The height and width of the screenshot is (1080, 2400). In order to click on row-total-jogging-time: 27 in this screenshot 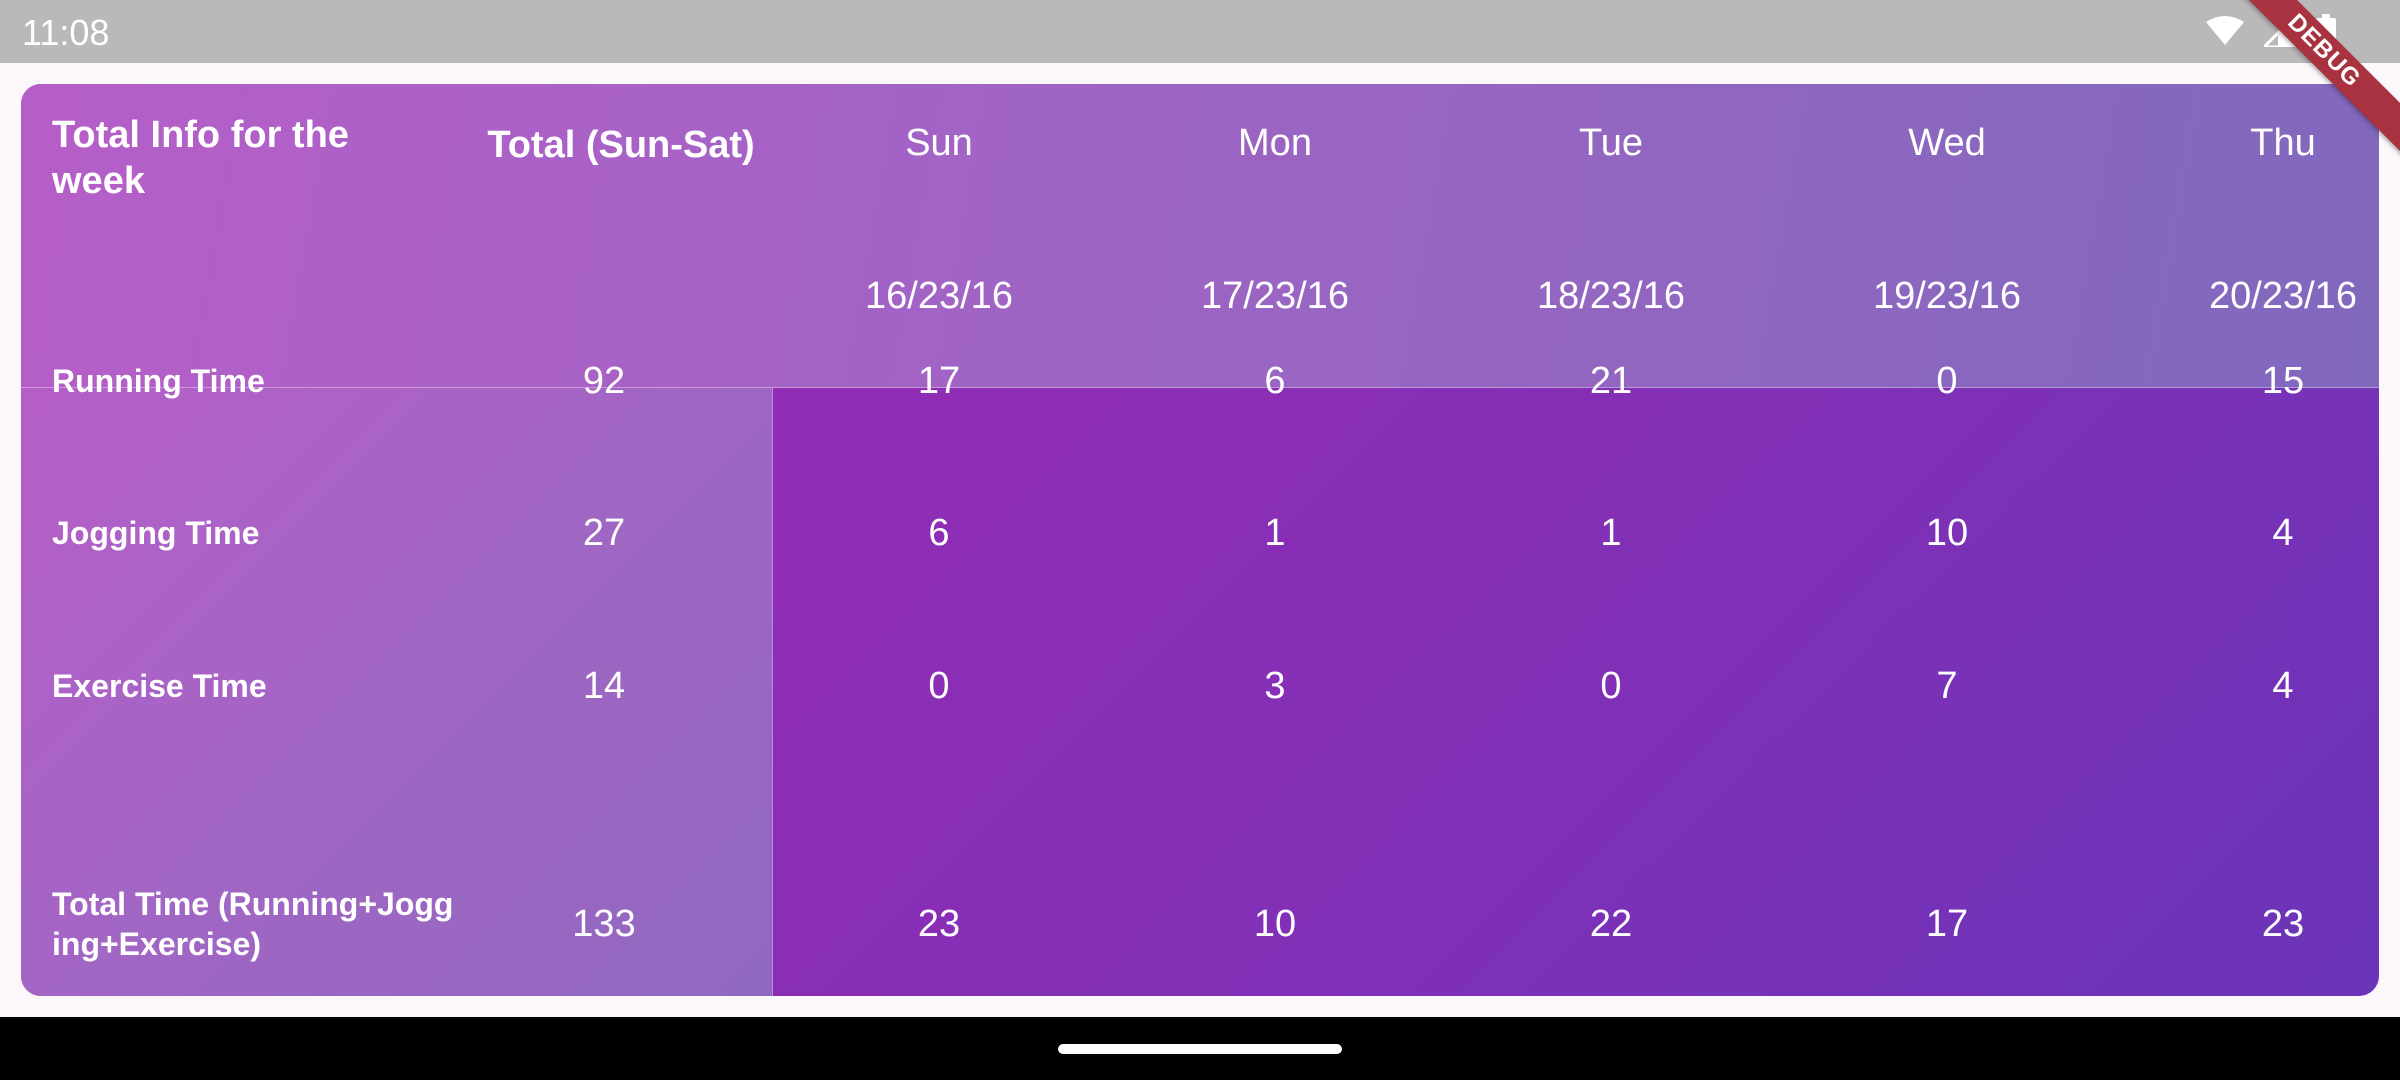, I will do `click(604, 532)`.